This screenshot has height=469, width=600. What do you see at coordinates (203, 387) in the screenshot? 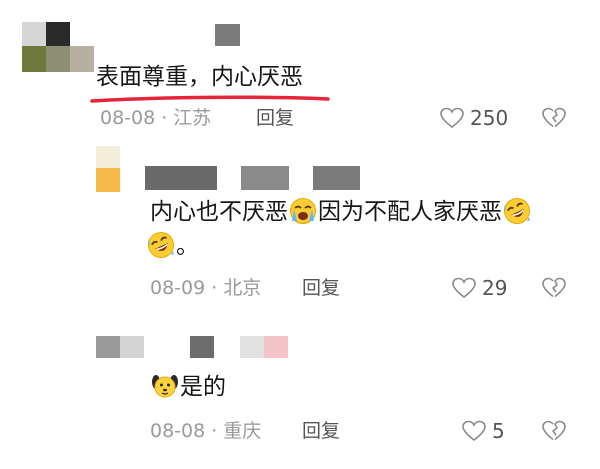
I see `comment-text-part: 是的` at bounding box center [203, 387].